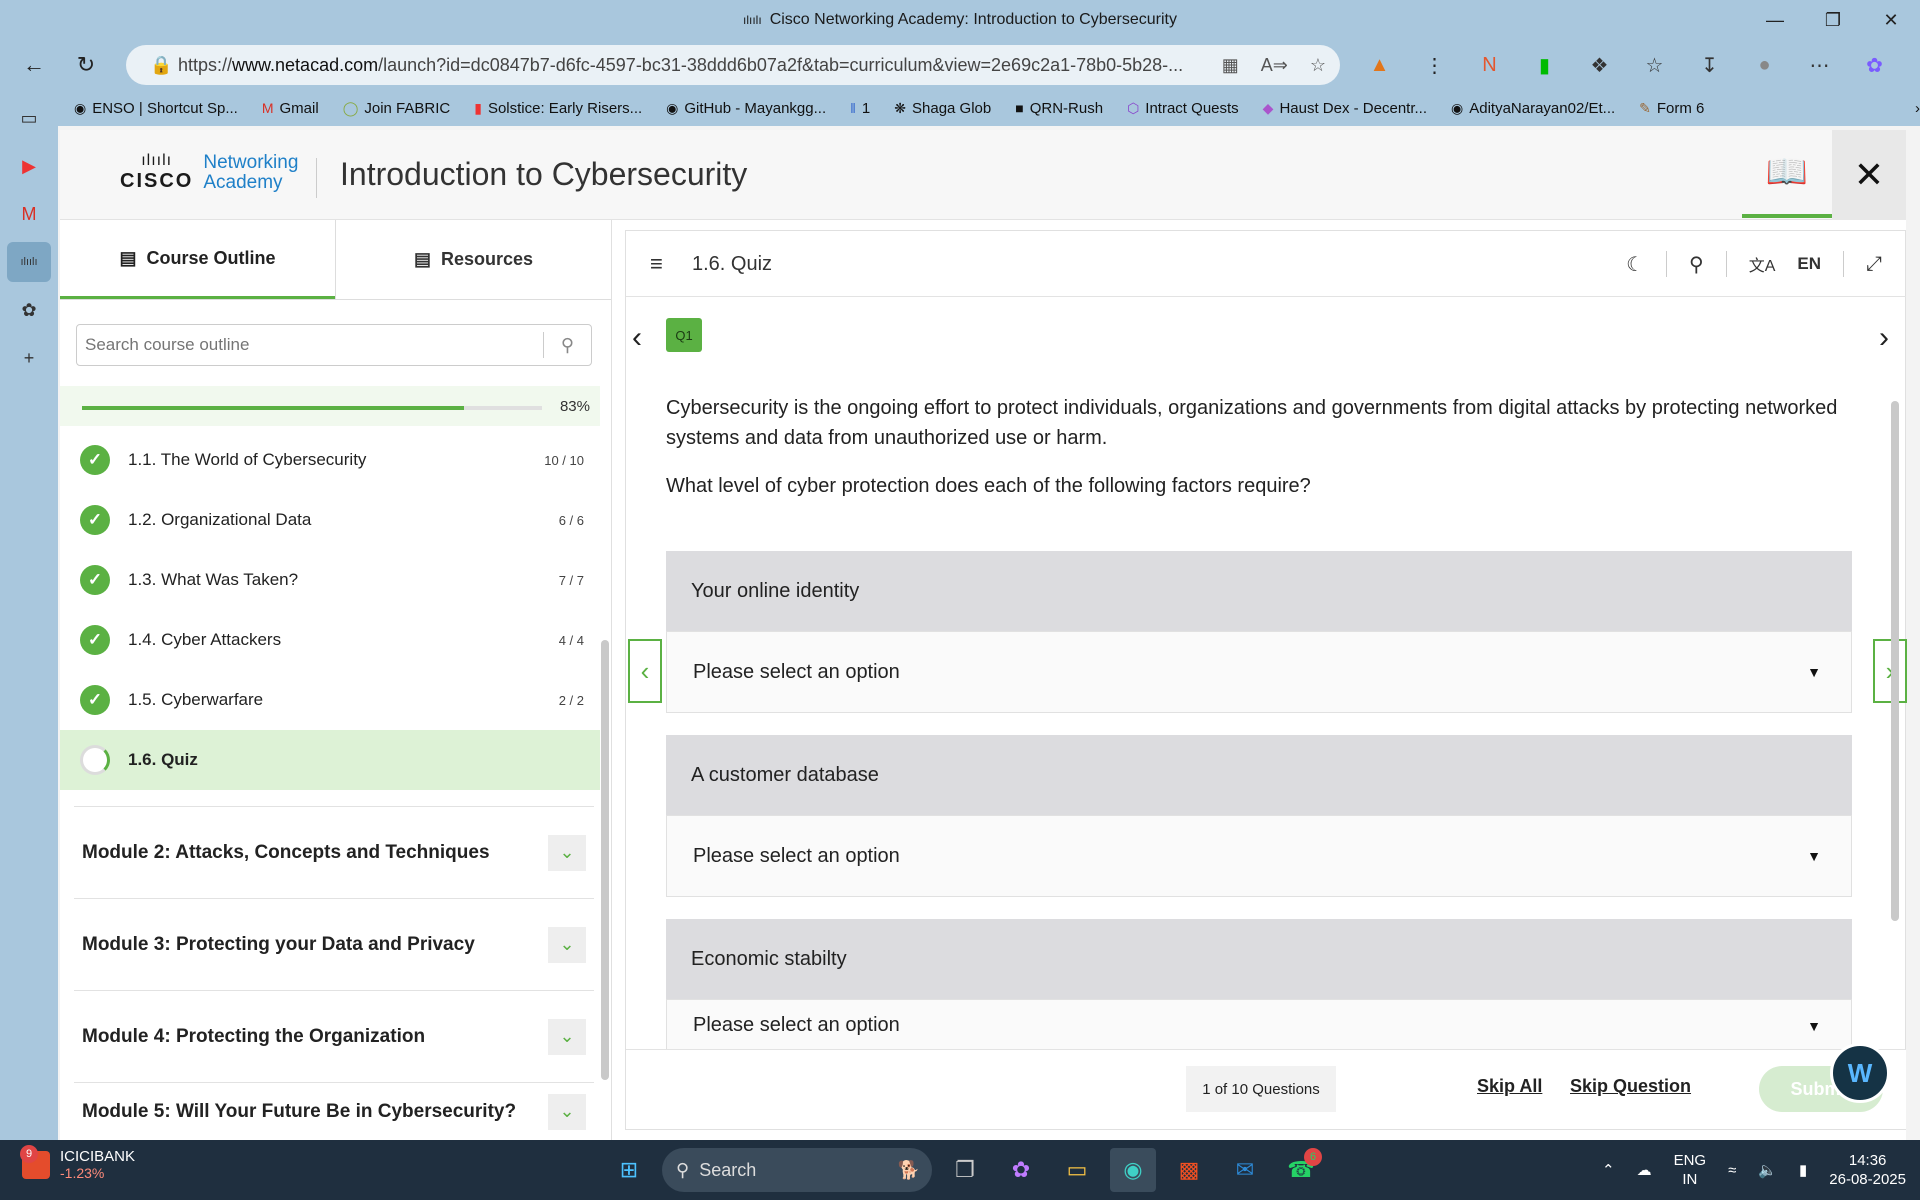 This screenshot has width=1920, height=1200. I want to click on extensions-puzzle-icon: ❖, so click(1599, 65).